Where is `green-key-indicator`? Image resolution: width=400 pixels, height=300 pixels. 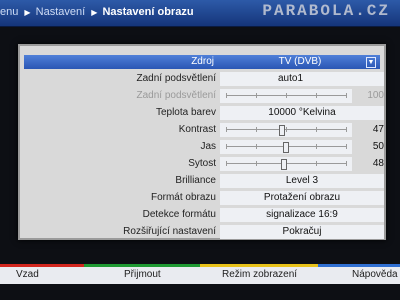 green-key-indicator is located at coordinates (142, 265).